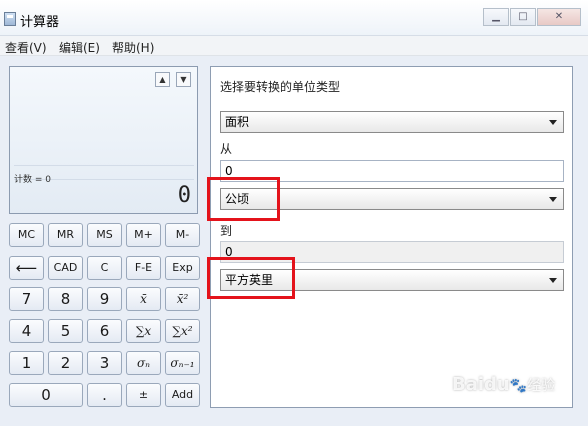  Describe the element at coordinates (10, 19) in the screenshot. I see `calculator-icon` at that location.